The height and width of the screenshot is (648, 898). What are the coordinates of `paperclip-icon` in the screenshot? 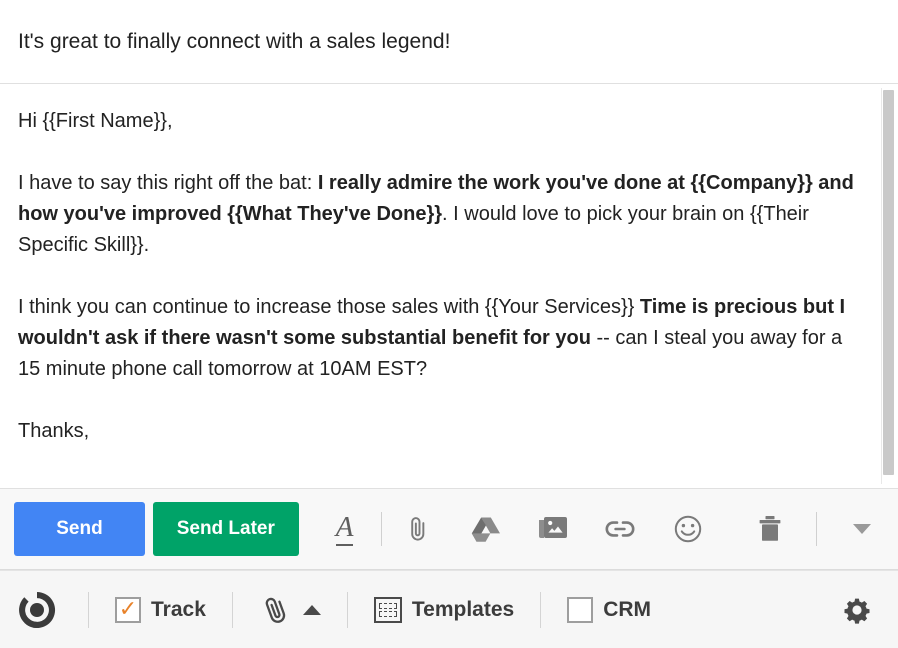 It's located at (276, 610).